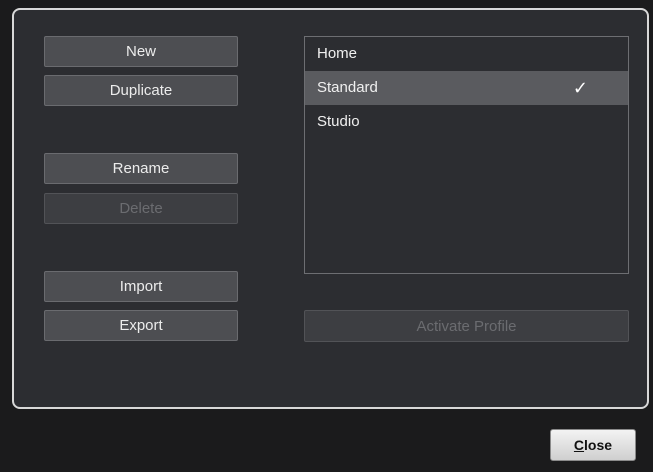 The image size is (653, 472). What do you see at coordinates (579, 445) in the screenshot?
I see `close-mnemonic: C` at bounding box center [579, 445].